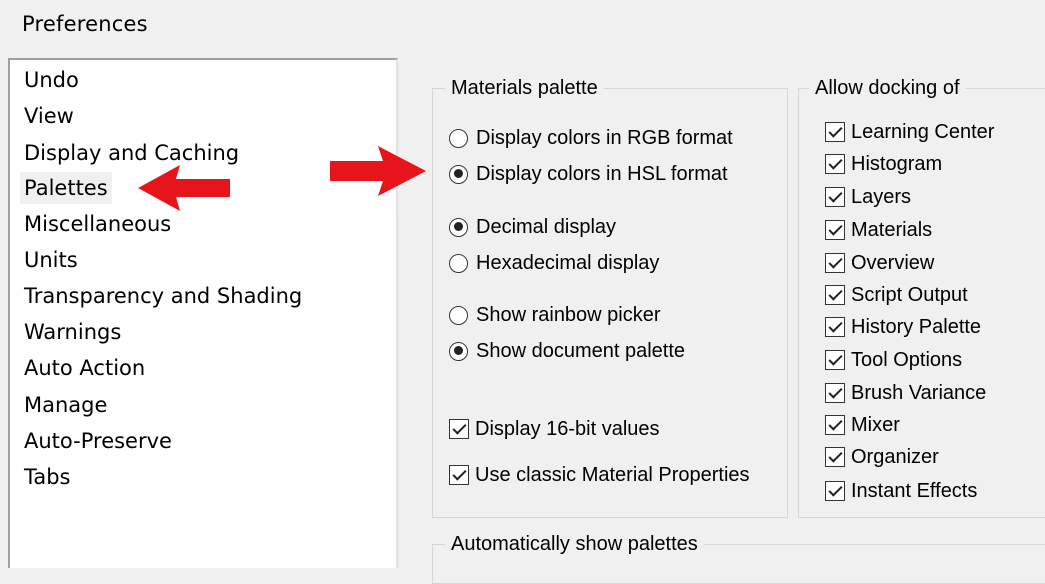 The width and height of the screenshot is (1045, 584). Describe the element at coordinates (66, 188) in the screenshot. I see `category-item-palettes: Palettes` at that location.